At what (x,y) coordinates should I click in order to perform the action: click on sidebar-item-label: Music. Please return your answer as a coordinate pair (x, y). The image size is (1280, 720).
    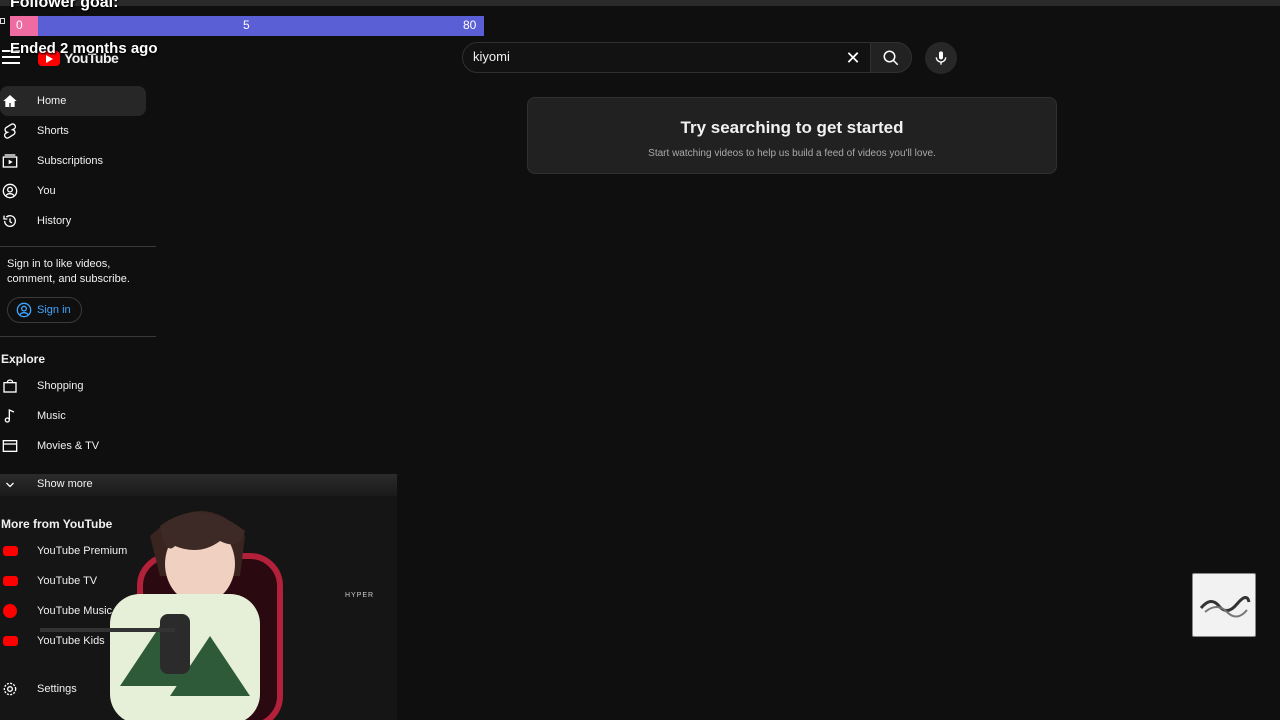
    Looking at the image, I should click on (51, 416).